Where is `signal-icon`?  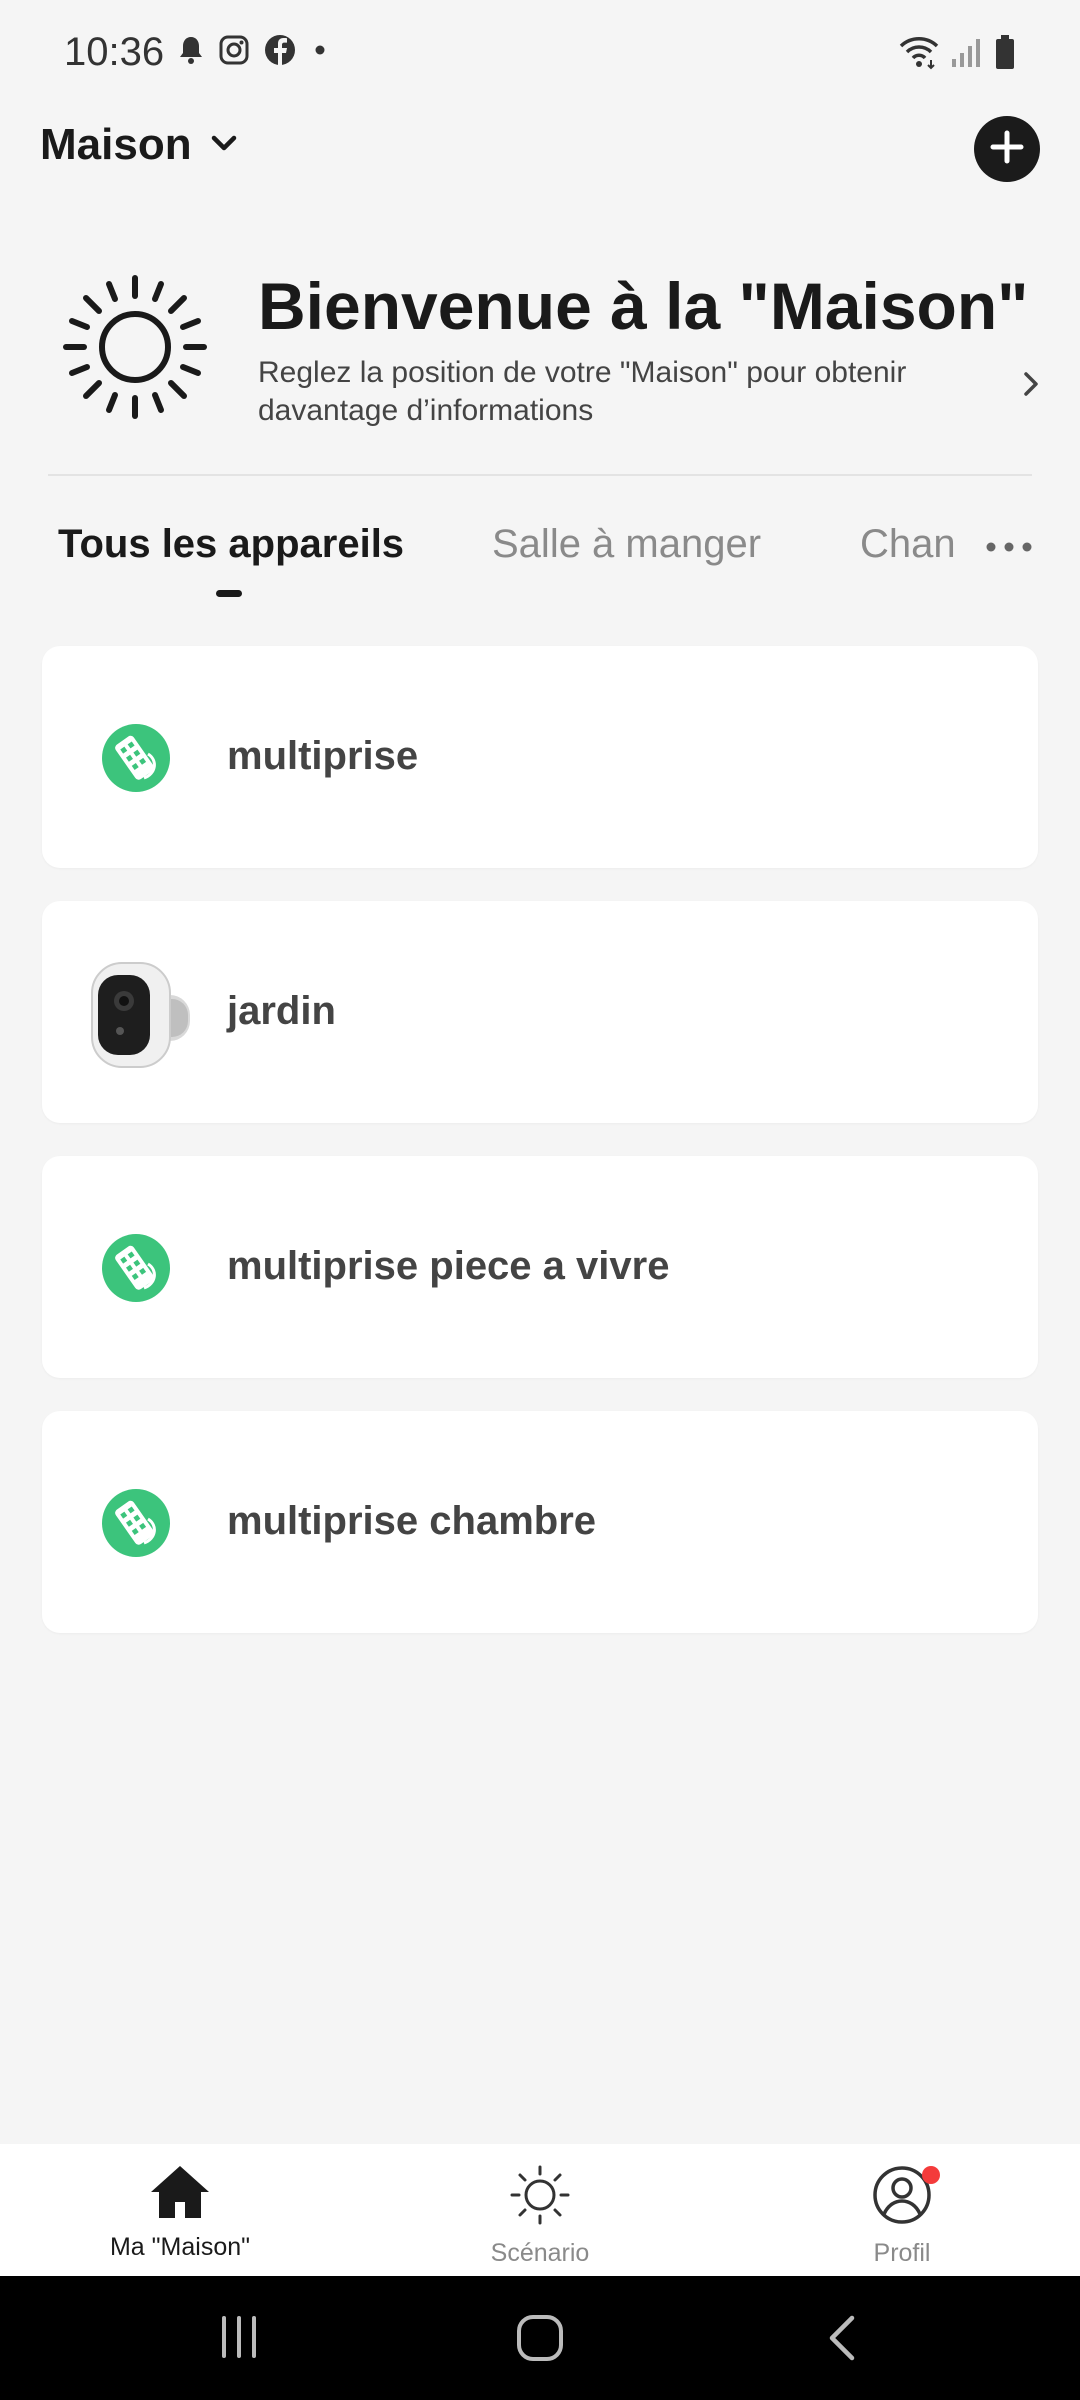
signal-icon is located at coordinates (967, 54).